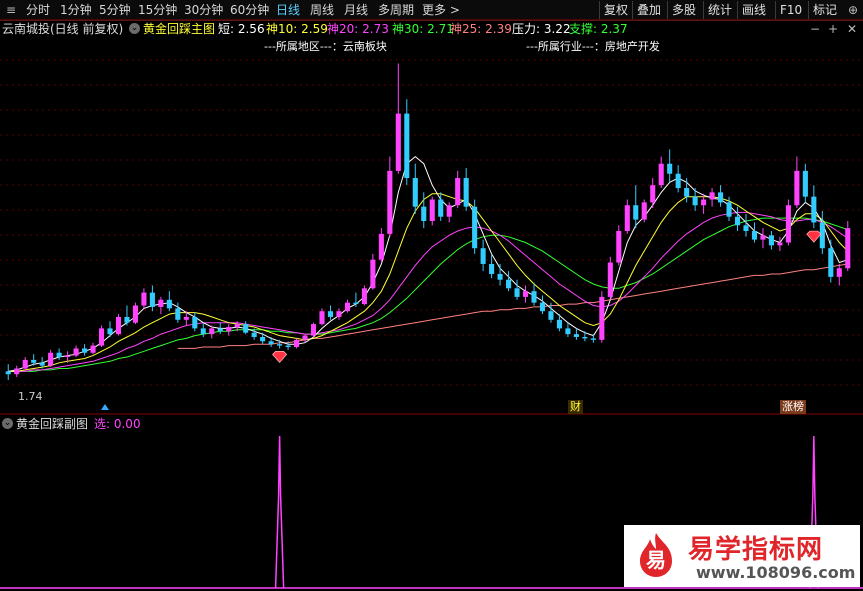 Image resolution: width=863 pixels, height=591 pixels. I want to click on arrow-up-icon, so click(105, 407).